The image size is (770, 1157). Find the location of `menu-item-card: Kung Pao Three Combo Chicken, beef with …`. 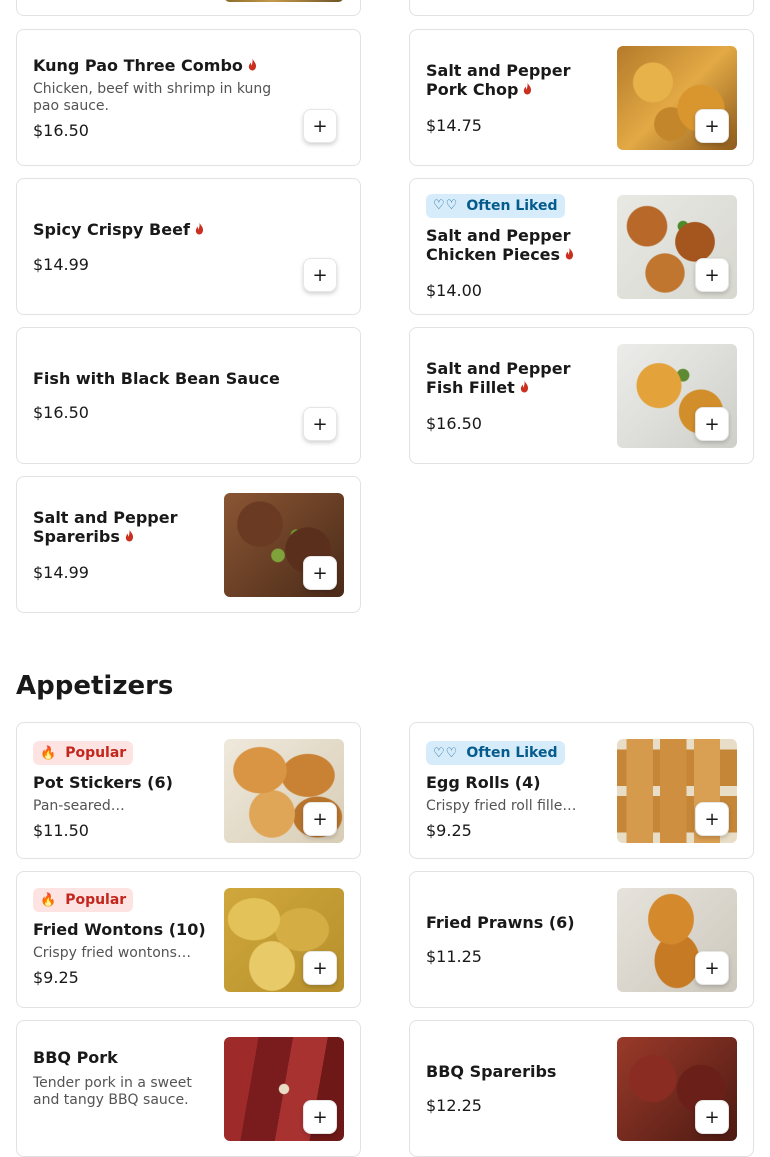

menu-item-card: Kung Pao Three Combo Chicken, beef with … is located at coordinates (188, 97).